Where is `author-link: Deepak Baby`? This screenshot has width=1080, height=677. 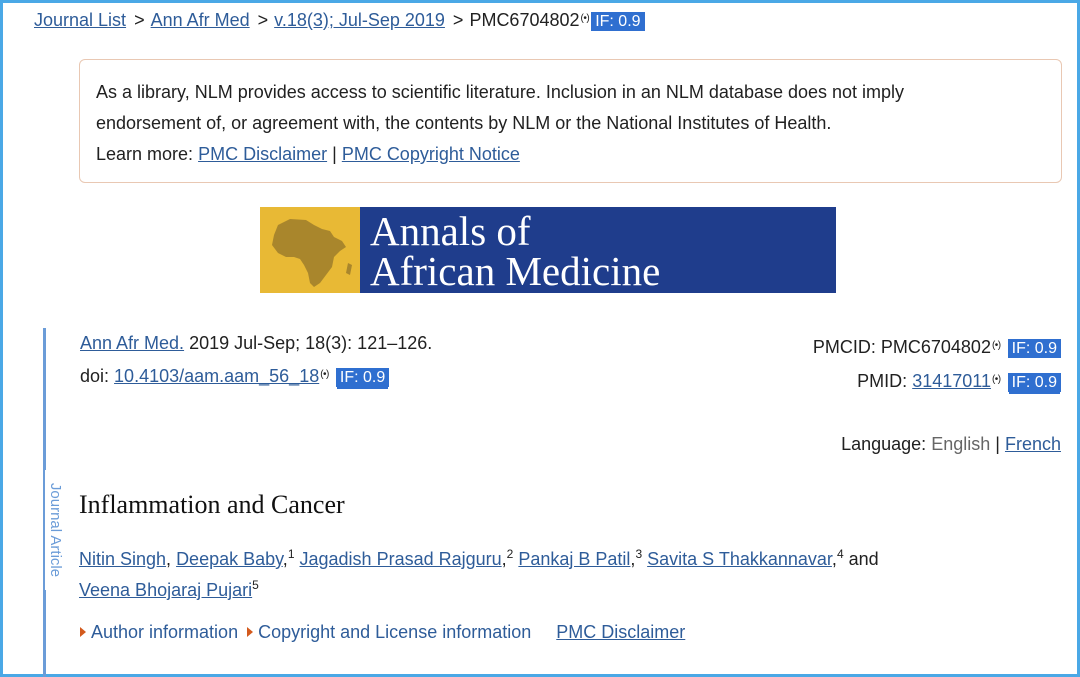
author-link: Deepak Baby is located at coordinates (229, 559).